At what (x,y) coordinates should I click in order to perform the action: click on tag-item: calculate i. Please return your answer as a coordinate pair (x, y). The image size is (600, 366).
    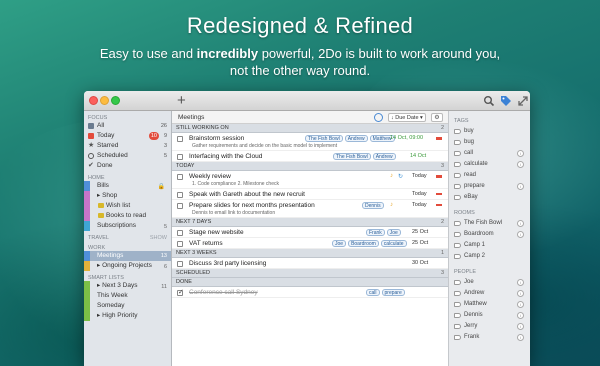
    Looking at the image, I should click on (489, 164).